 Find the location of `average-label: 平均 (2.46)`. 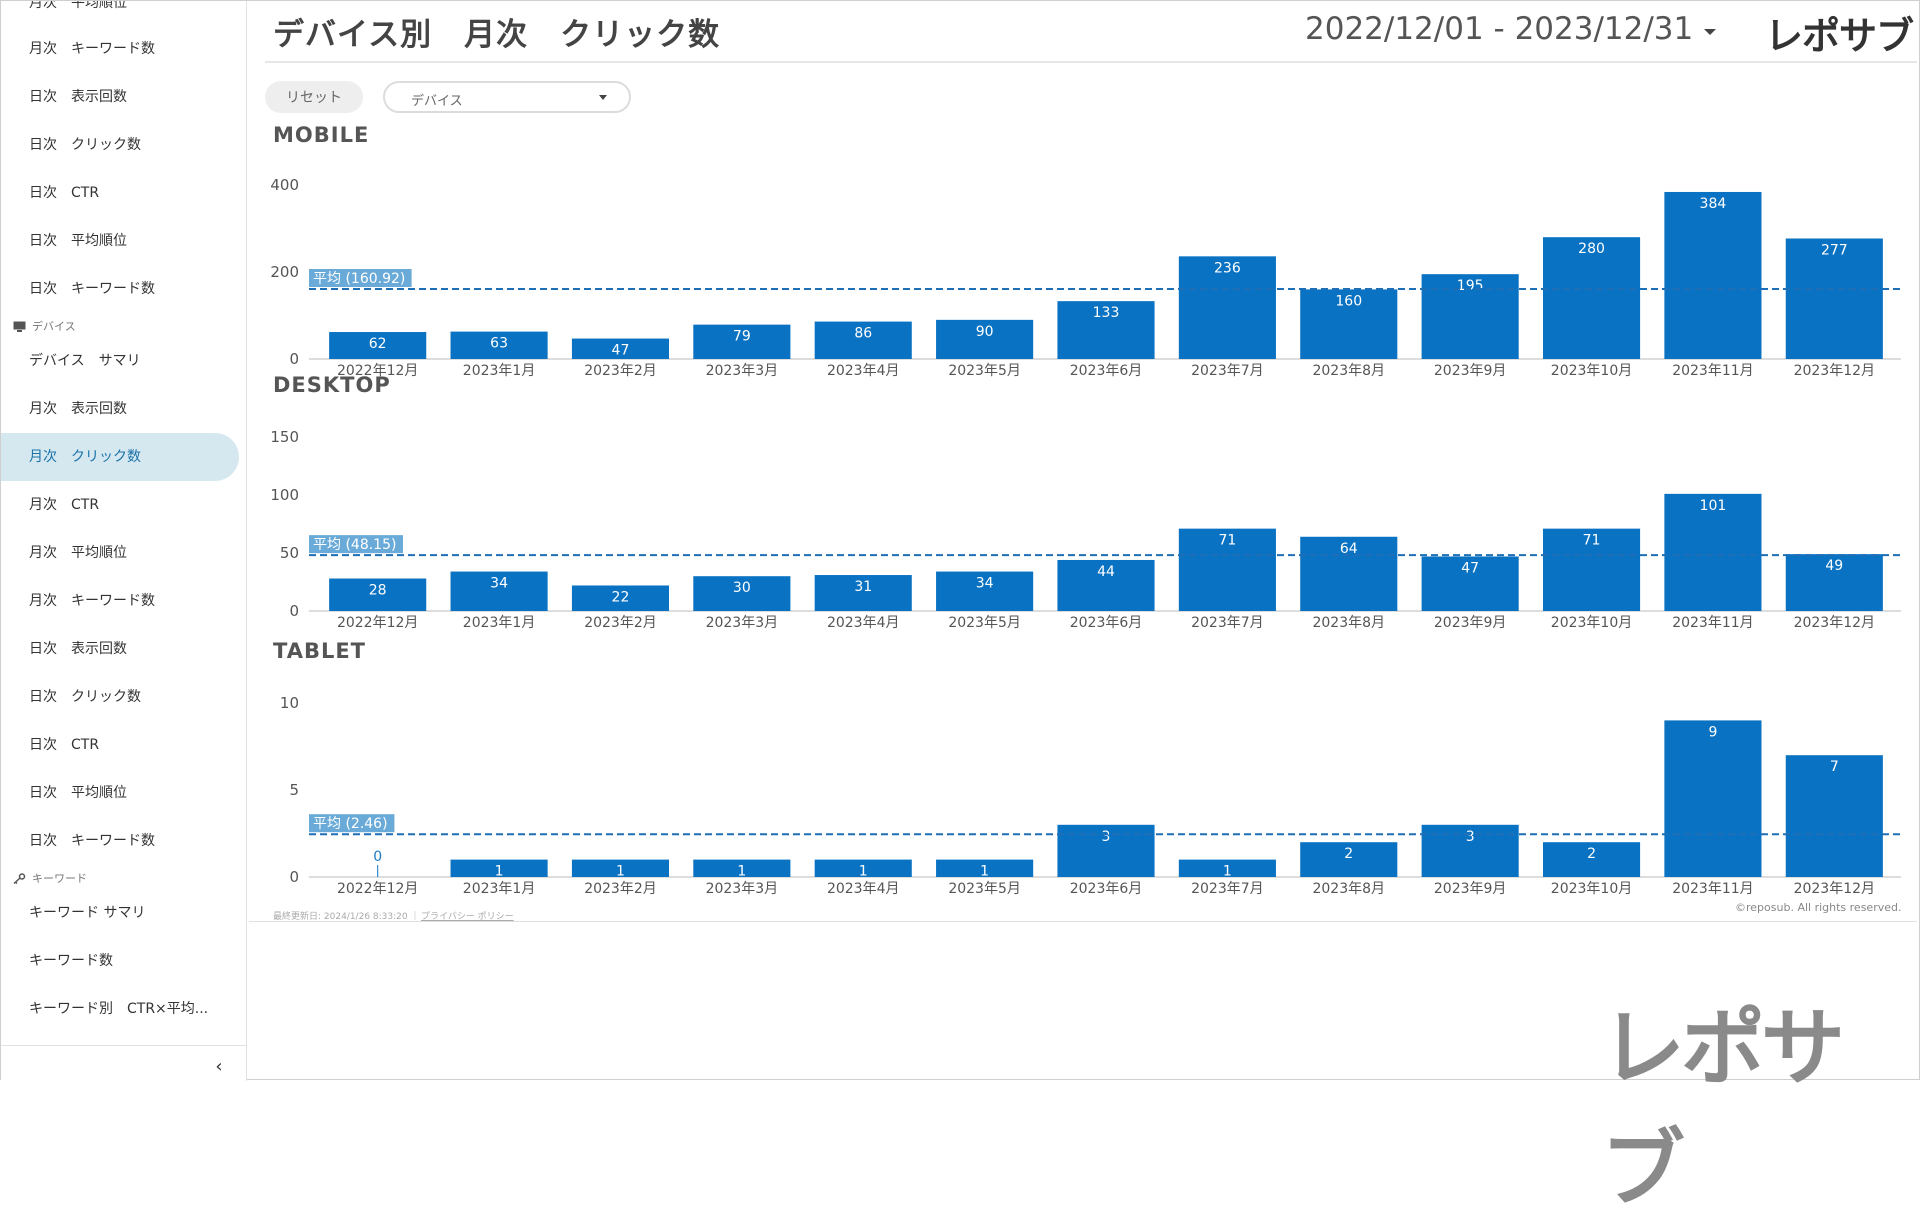

average-label: 平均 (2.46) is located at coordinates (350, 824).